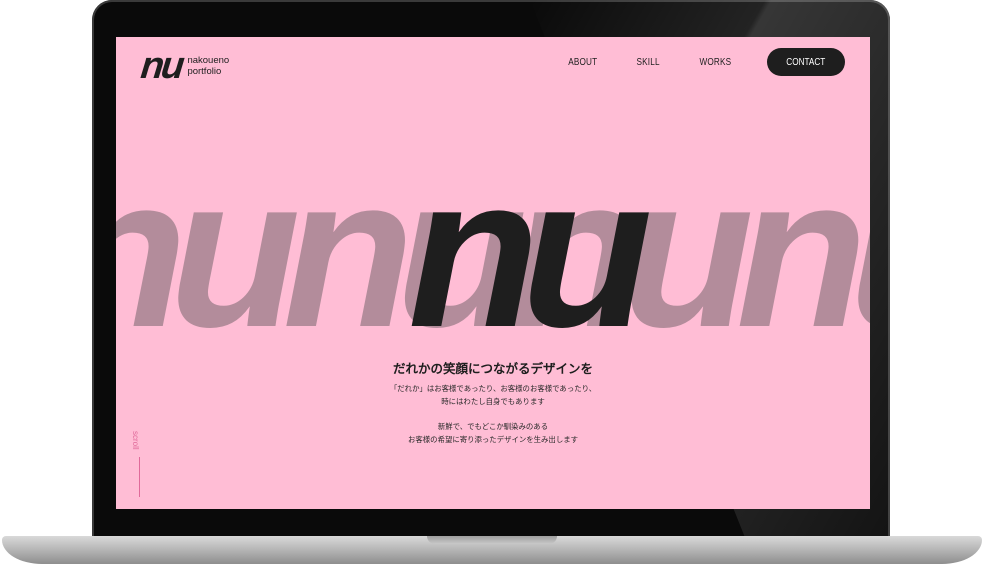  Describe the element at coordinates (493, 426) in the screenshot. I see `hero-text-line: 新鮮で、でもどこか馴染みのある` at that location.